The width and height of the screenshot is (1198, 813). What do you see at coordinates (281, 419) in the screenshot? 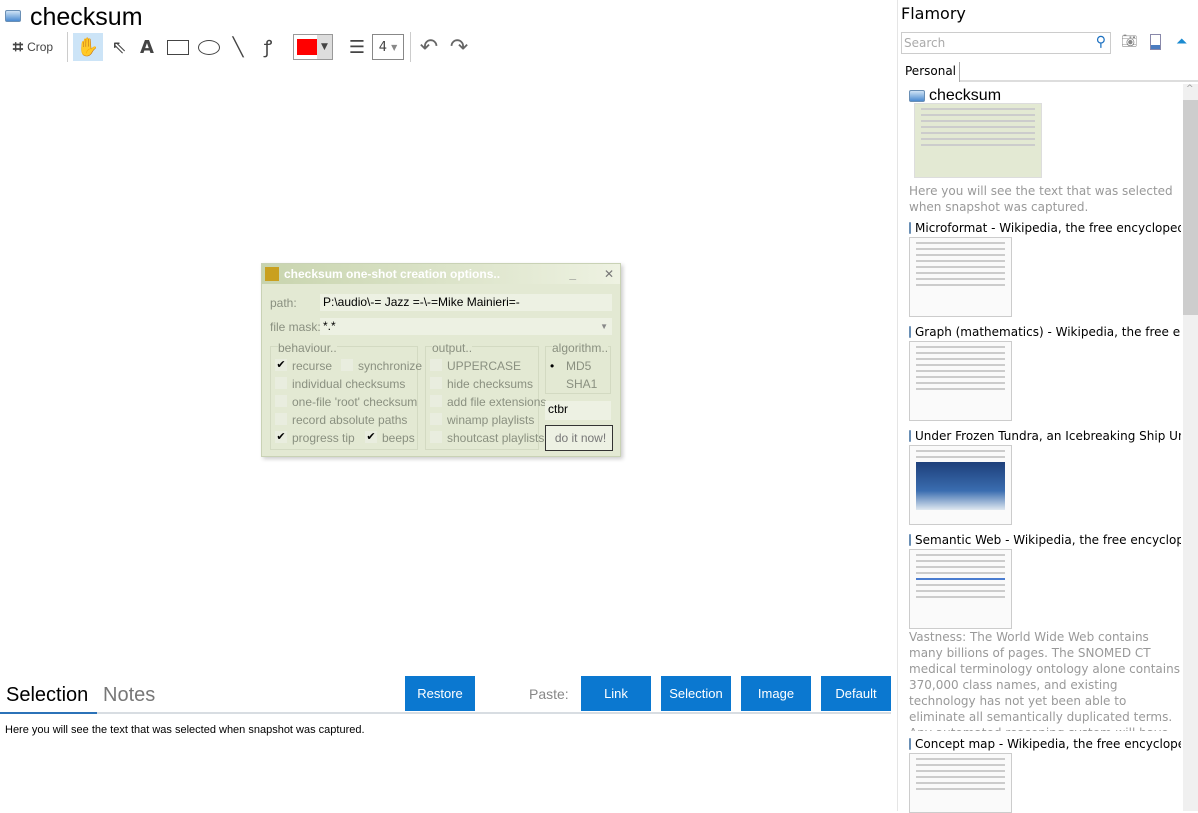
I see `absolute-paths-checkbox` at bounding box center [281, 419].